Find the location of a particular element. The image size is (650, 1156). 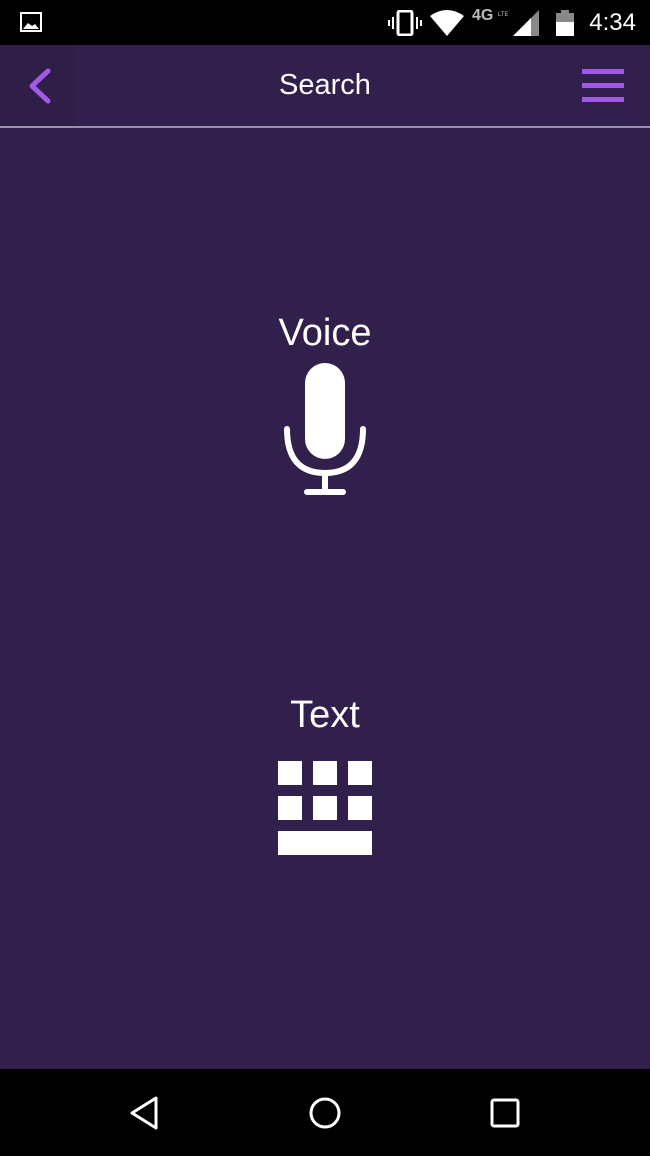

network-type-icon: 4G LTE is located at coordinates (490, 14).